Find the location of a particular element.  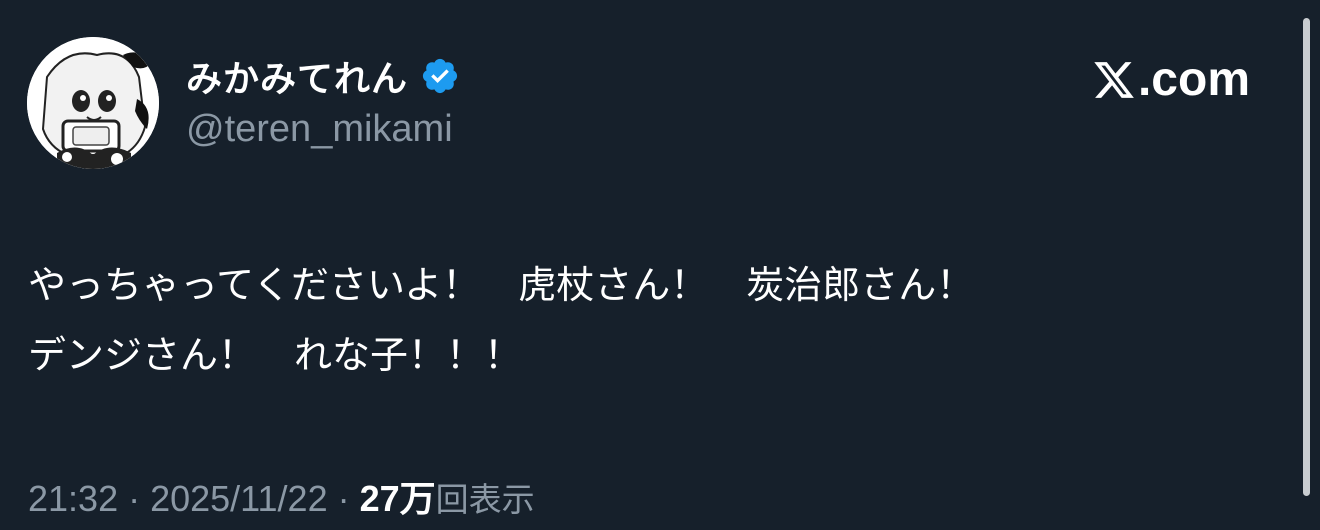

author-display-name: みかみてれん is located at coordinates (297, 76).